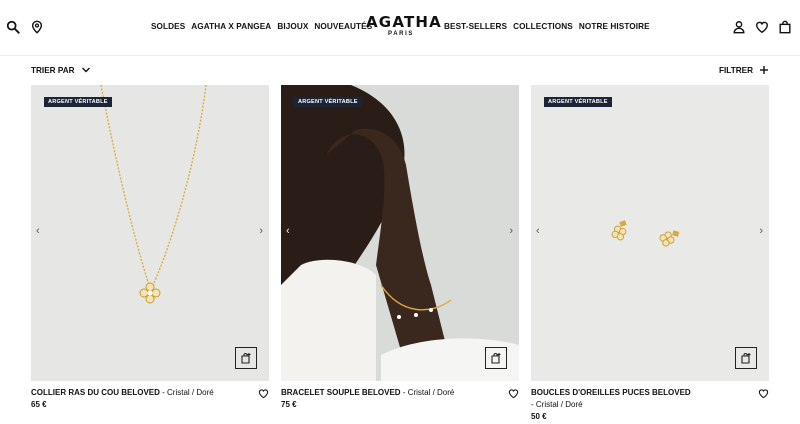  Describe the element at coordinates (231, 26) in the screenshot. I see `nav-item-agatha-x-pangea: AGATHA X PANGEA` at that location.